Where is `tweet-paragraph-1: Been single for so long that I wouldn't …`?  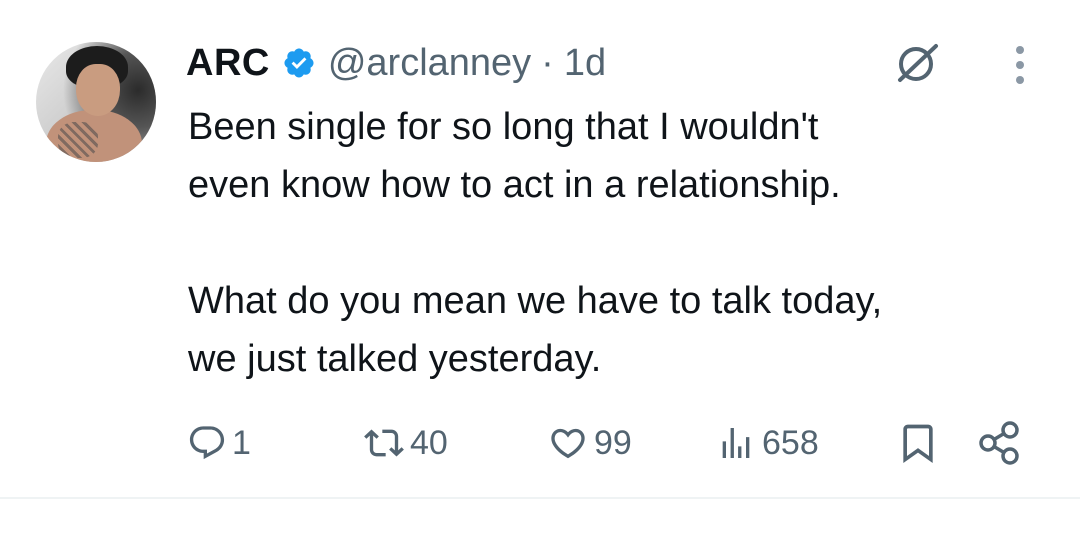
tweet-paragraph-1: Been single for so long that I wouldn't … is located at coordinates (514, 156).